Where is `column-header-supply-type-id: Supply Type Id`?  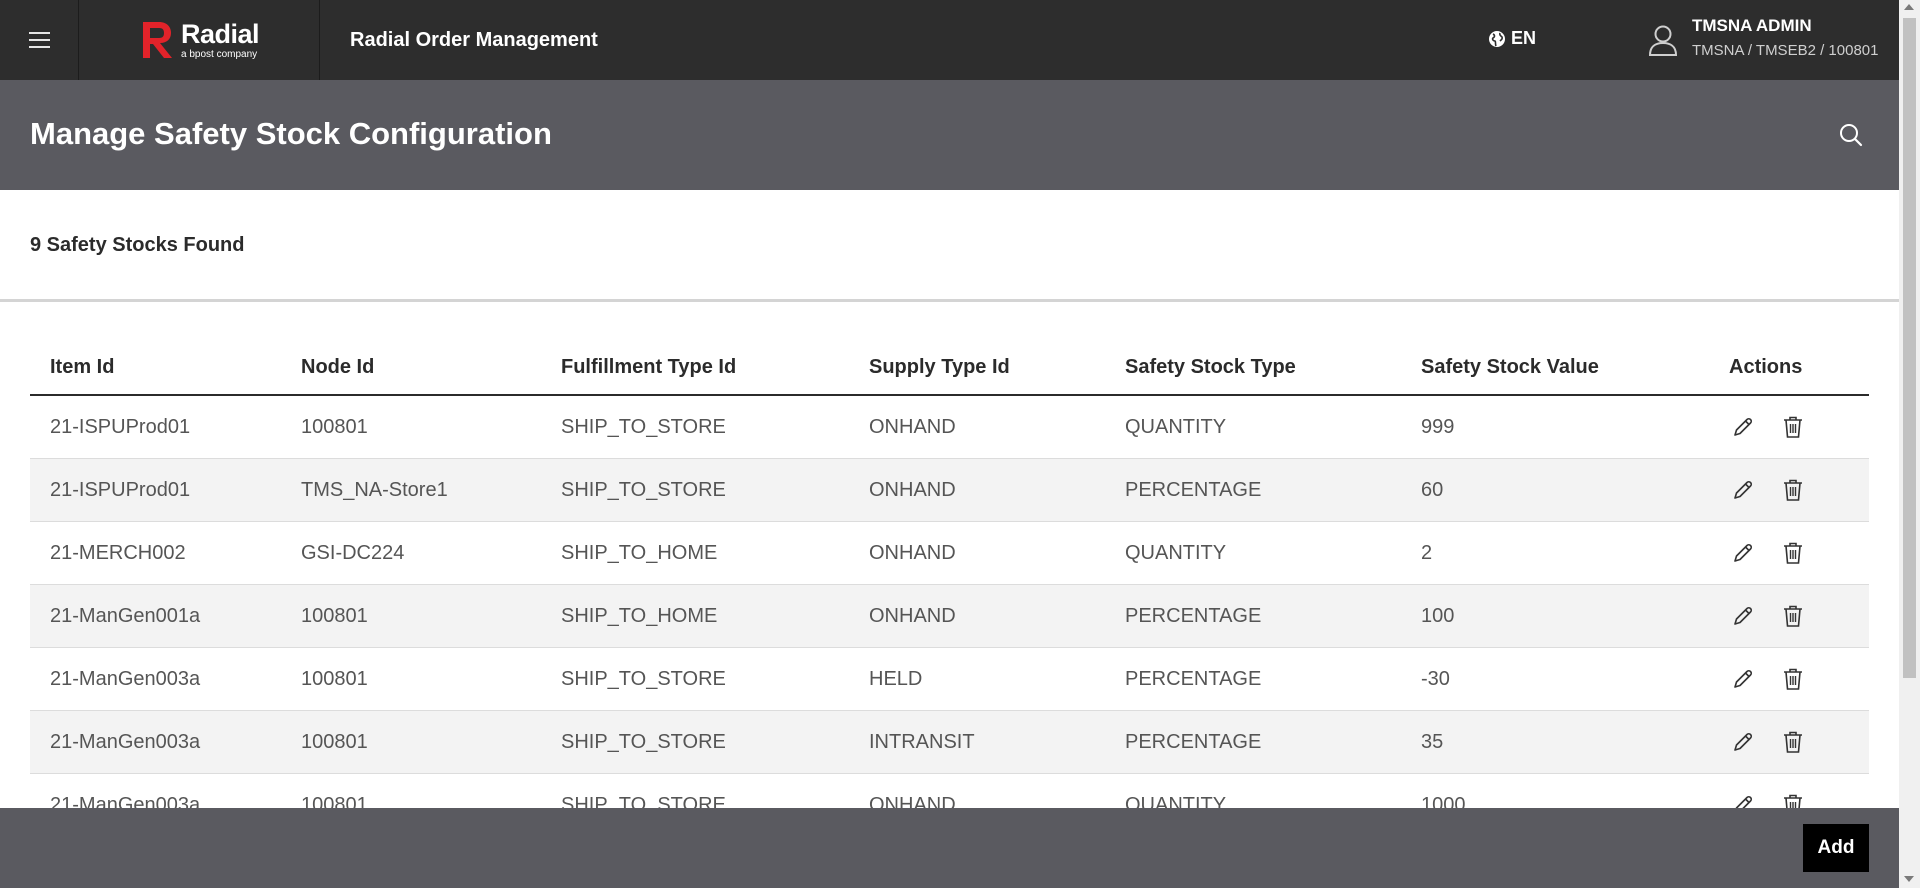 column-header-supply-type-id: Supply Type Id is located at coordinates (997, 367).